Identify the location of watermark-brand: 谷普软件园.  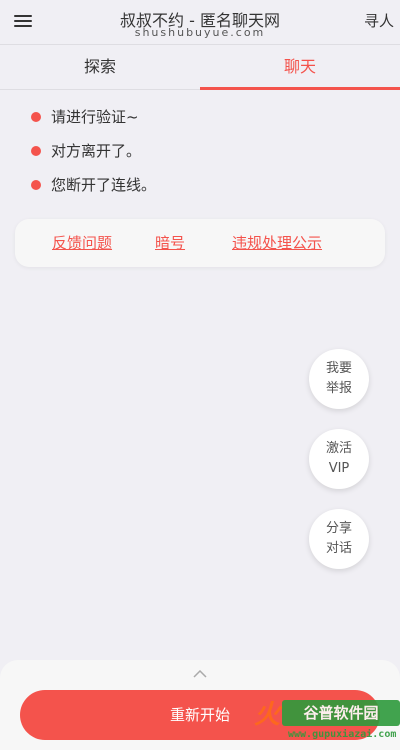
(341, 713).